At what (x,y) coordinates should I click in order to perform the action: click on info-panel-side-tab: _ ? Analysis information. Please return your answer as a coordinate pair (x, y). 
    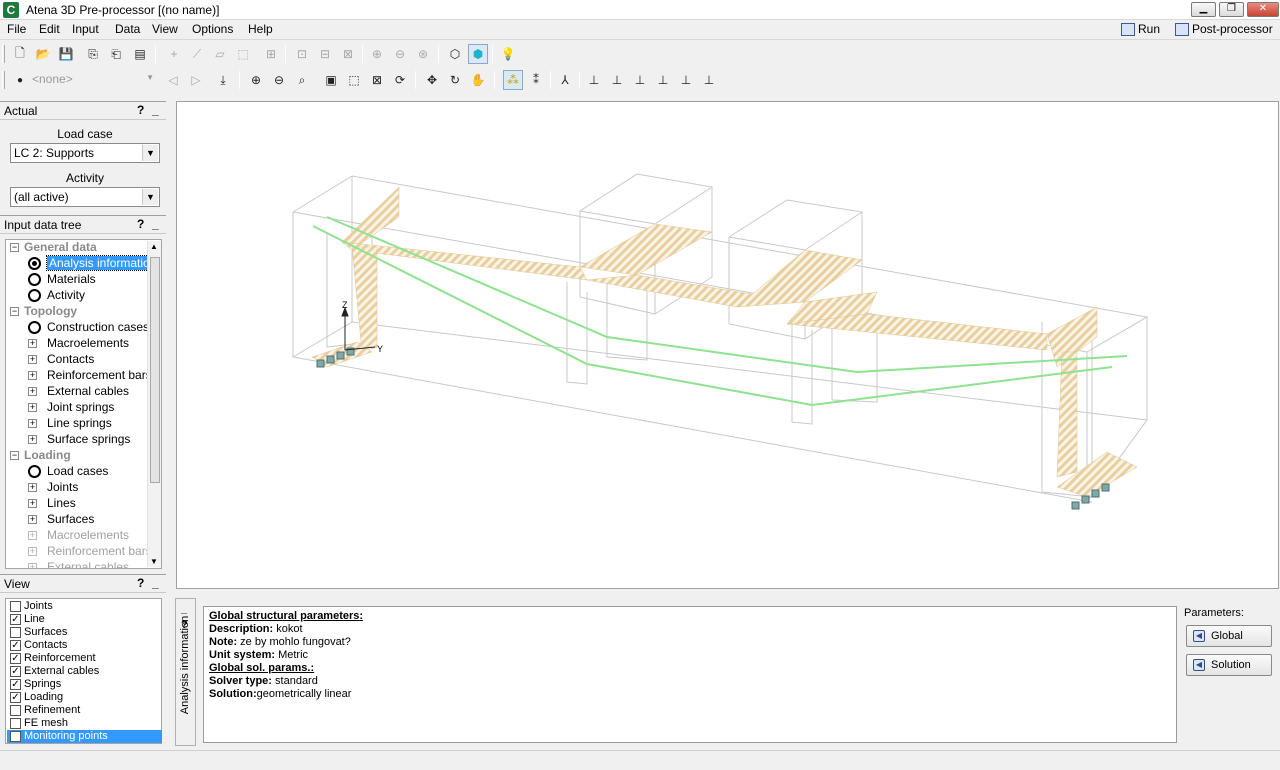
    Looking at the image, I should click on (185, 672).